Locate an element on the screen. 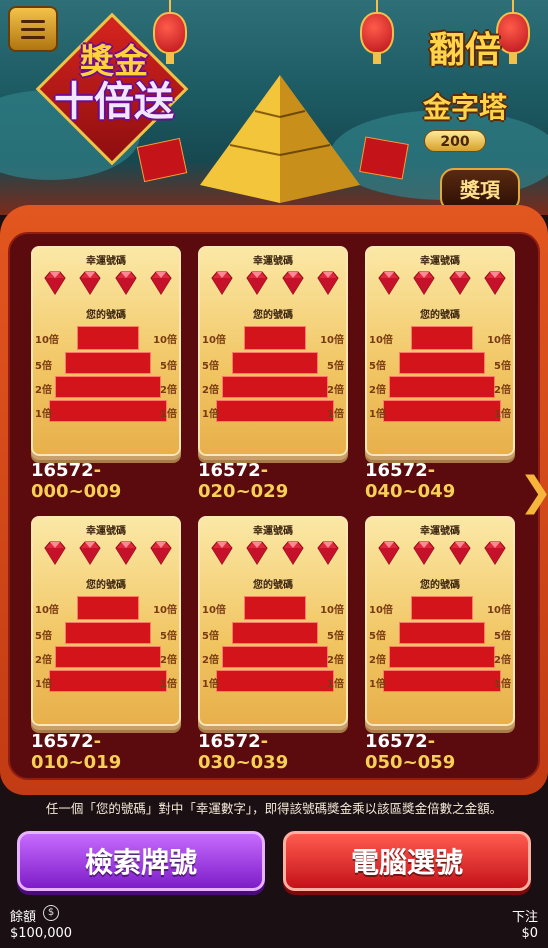 This screenshot has height=948, width=548. promo-text: 獎金 十倍送 is located at coordinates (114, 82).